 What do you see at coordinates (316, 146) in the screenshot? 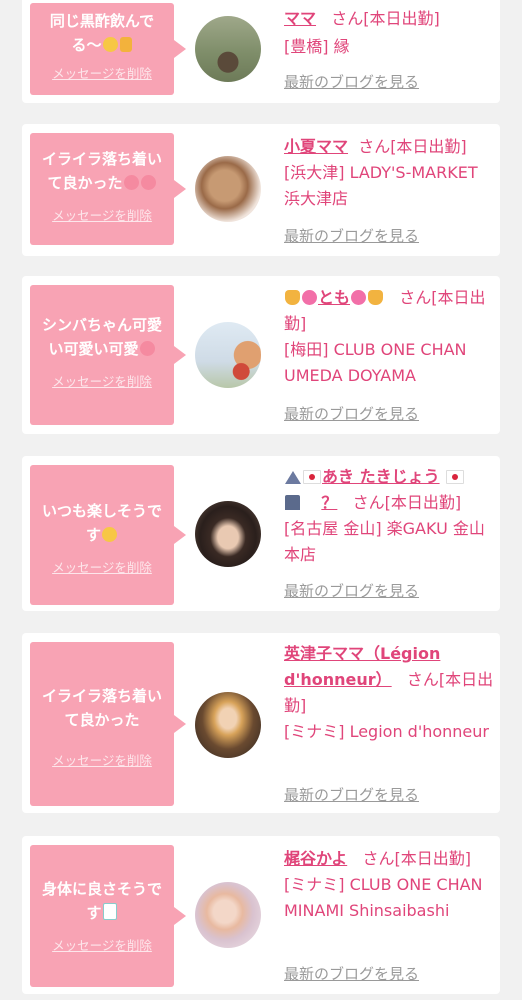
I see `profile-name-link: 小夏ママ` at bounding box center [316, 146].